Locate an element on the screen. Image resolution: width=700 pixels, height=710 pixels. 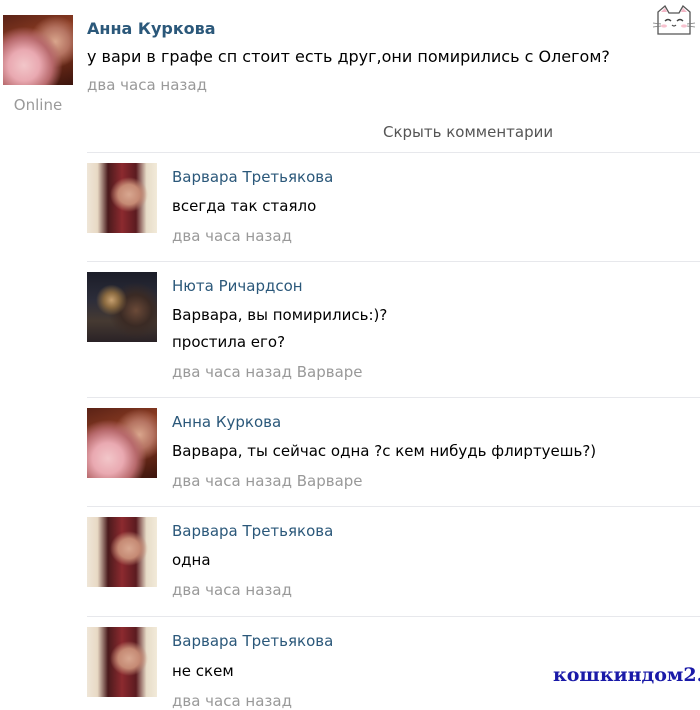
site-watermark: кошкиндом2.рф is located at coordinates (626, 675).